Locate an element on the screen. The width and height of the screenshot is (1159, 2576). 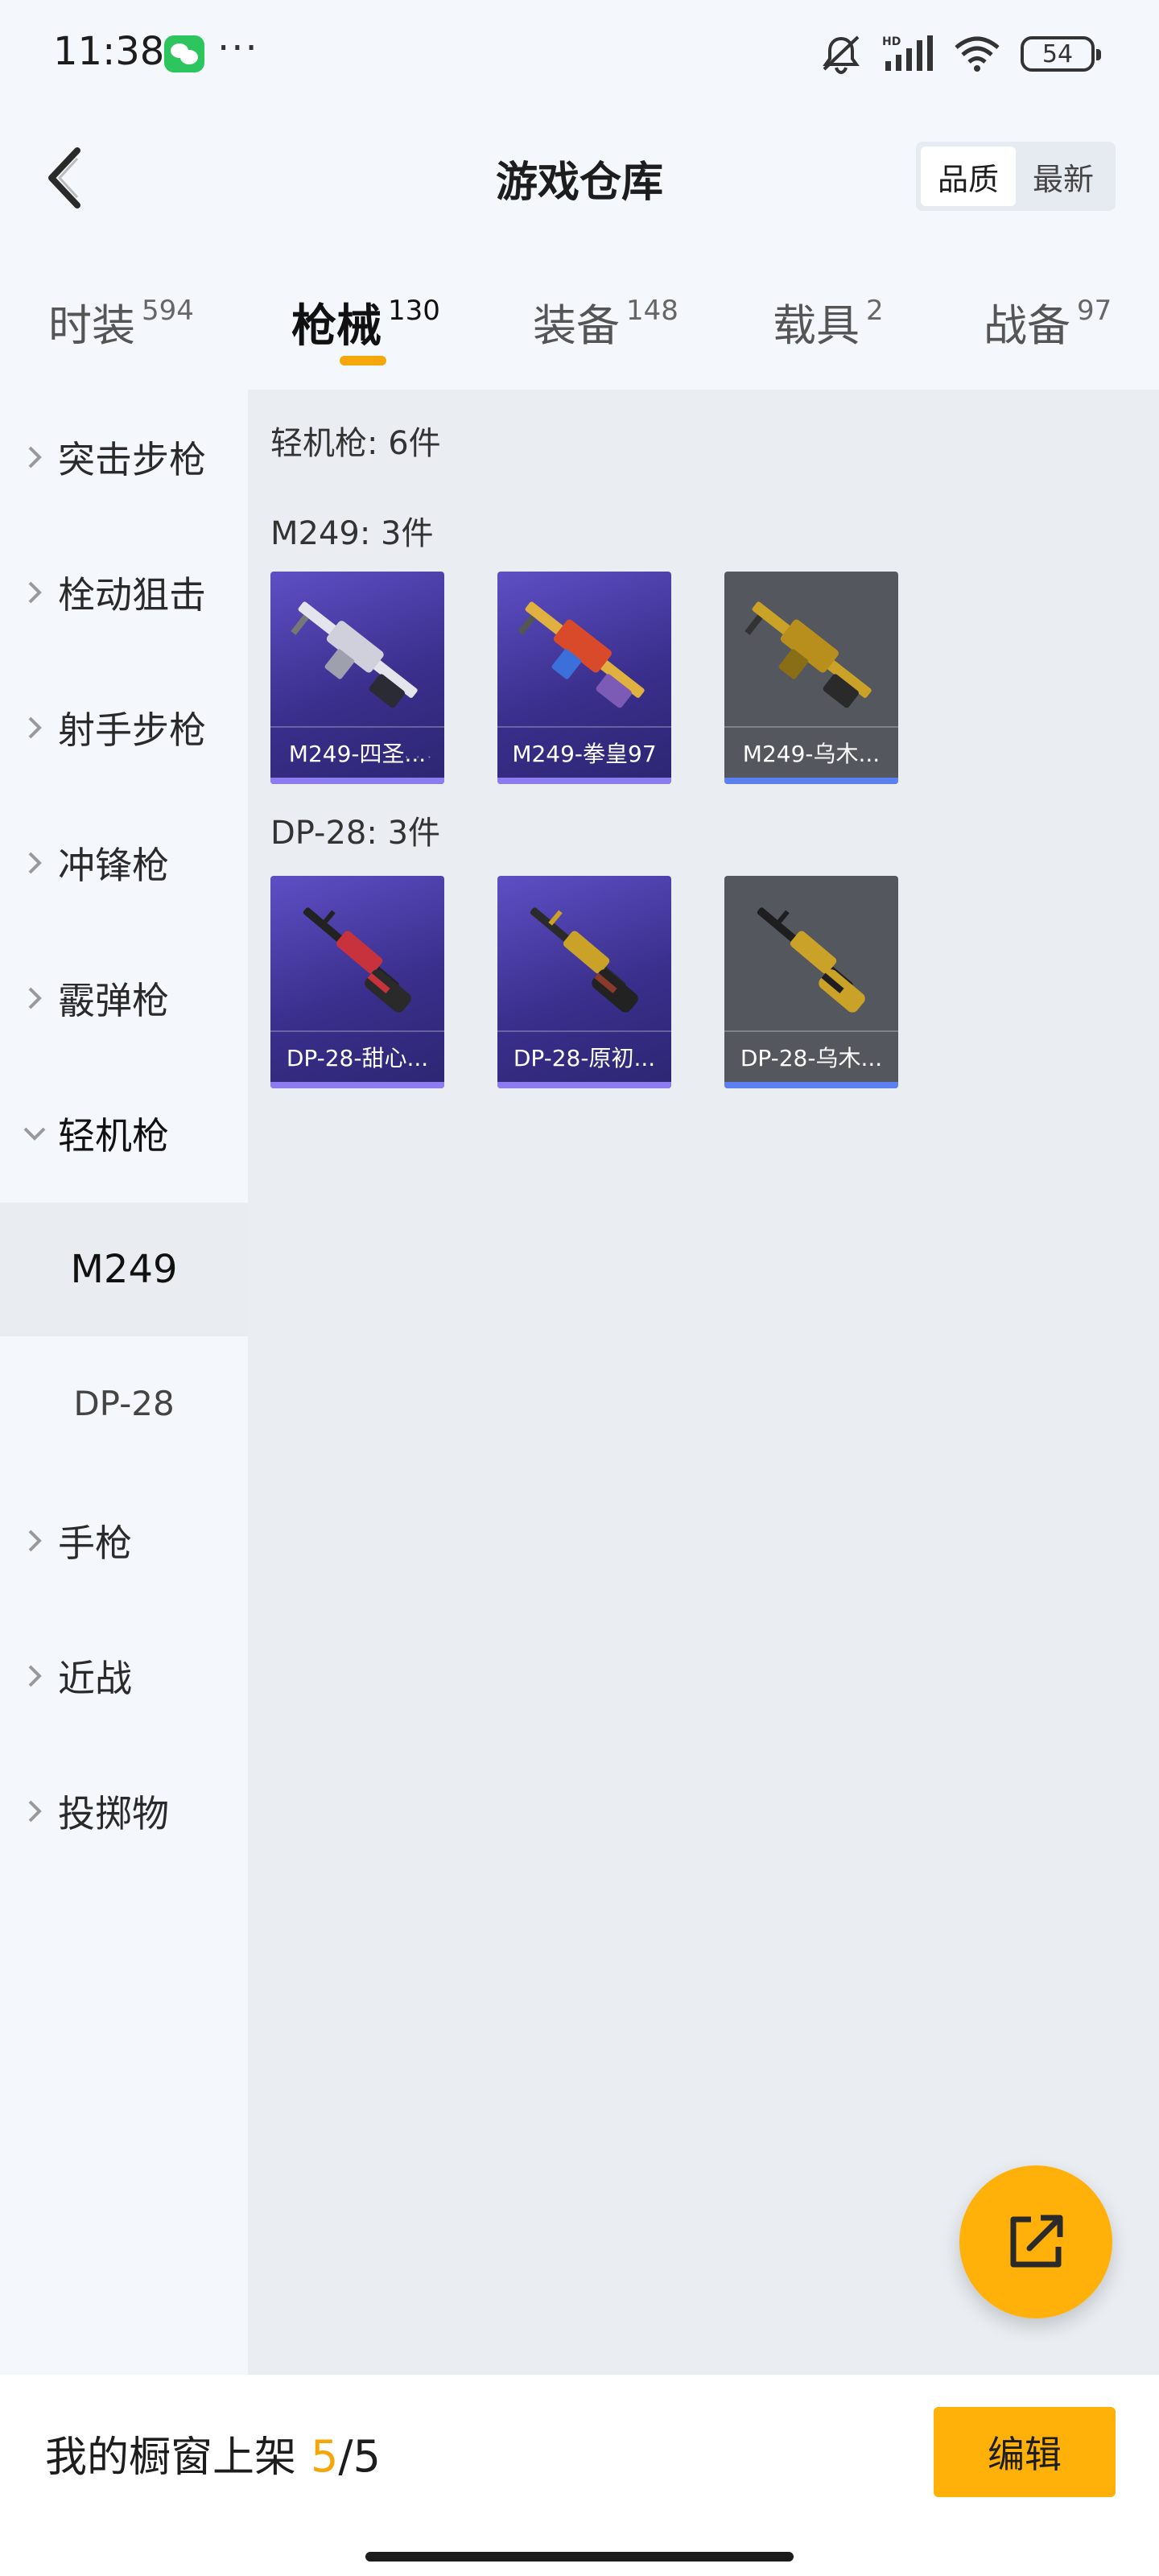
group-title: DP-28: 3件 is located at coordinates (355, 833).